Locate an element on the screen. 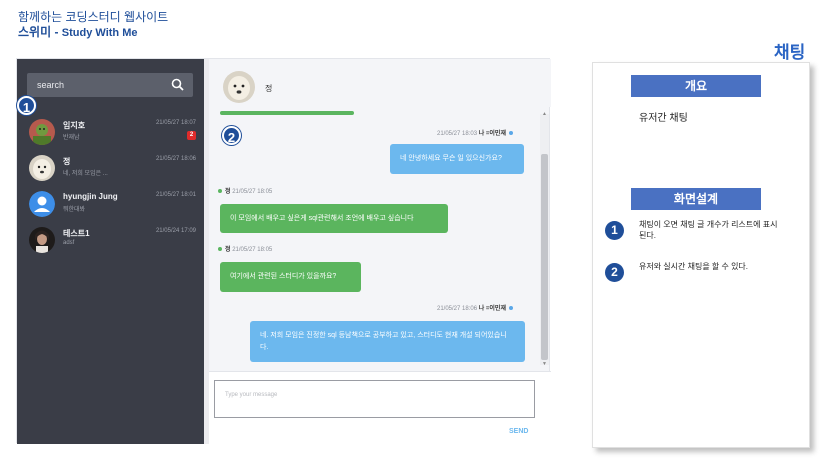 This screenshot has height=472, width=838. unread-badge: 2 is located at coordinates (191, 135).